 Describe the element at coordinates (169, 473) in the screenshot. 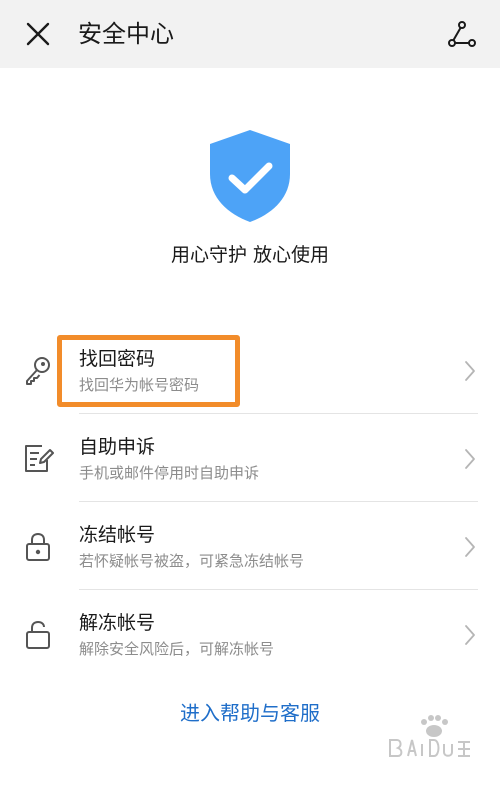

I see `menu-item-subtitle: 手机或邮件停用时自助申诉` at that location.